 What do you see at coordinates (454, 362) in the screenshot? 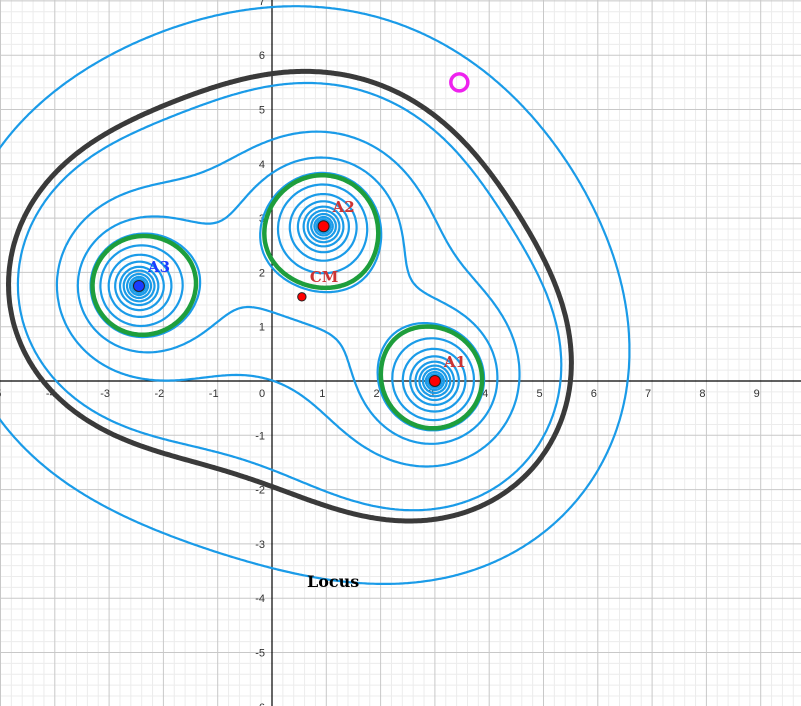
I see `point-label-a1: A1` at bounding box center [454, 362].